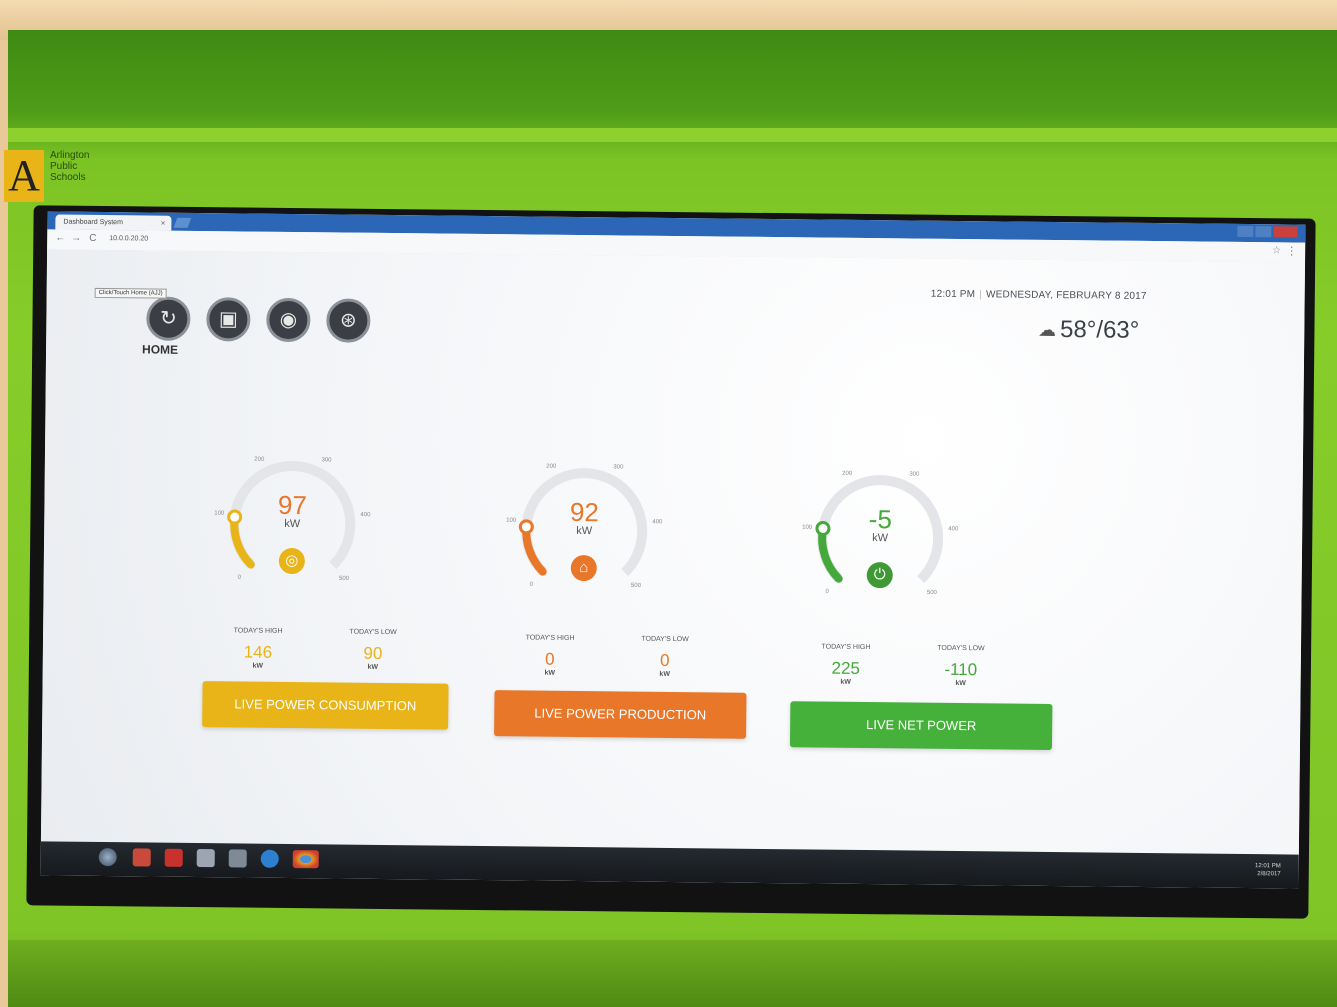 This screenshot has height=1007, width=1337. Describe the element at coordinates (880, 538) in the screenshot. I see `net-power-unit: kW` at that location.